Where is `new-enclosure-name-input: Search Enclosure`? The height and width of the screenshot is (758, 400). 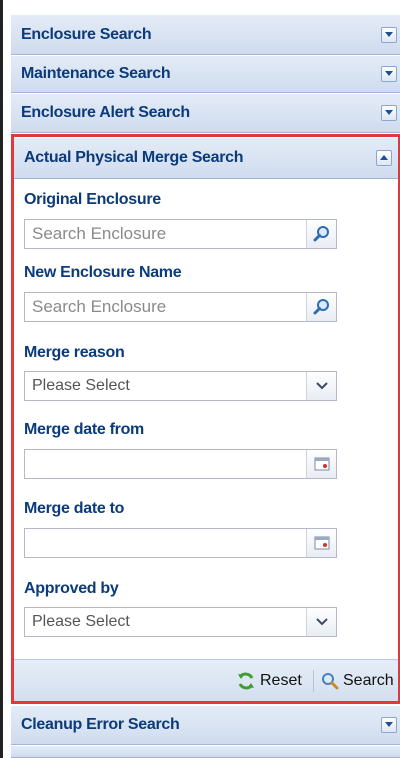 new-enclosure-name-input: Search Enclosure is located at coordinates (180, 307).